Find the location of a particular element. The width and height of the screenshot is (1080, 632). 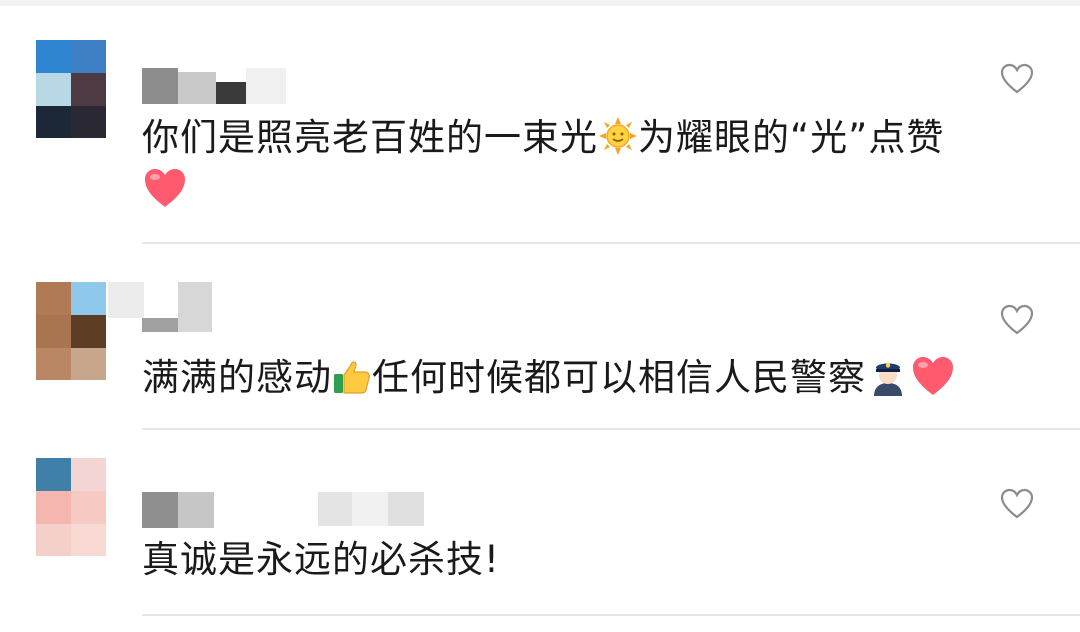

comment-text-part2: 为耀眼的“光”点赞 is located at coordinates (791, 137).